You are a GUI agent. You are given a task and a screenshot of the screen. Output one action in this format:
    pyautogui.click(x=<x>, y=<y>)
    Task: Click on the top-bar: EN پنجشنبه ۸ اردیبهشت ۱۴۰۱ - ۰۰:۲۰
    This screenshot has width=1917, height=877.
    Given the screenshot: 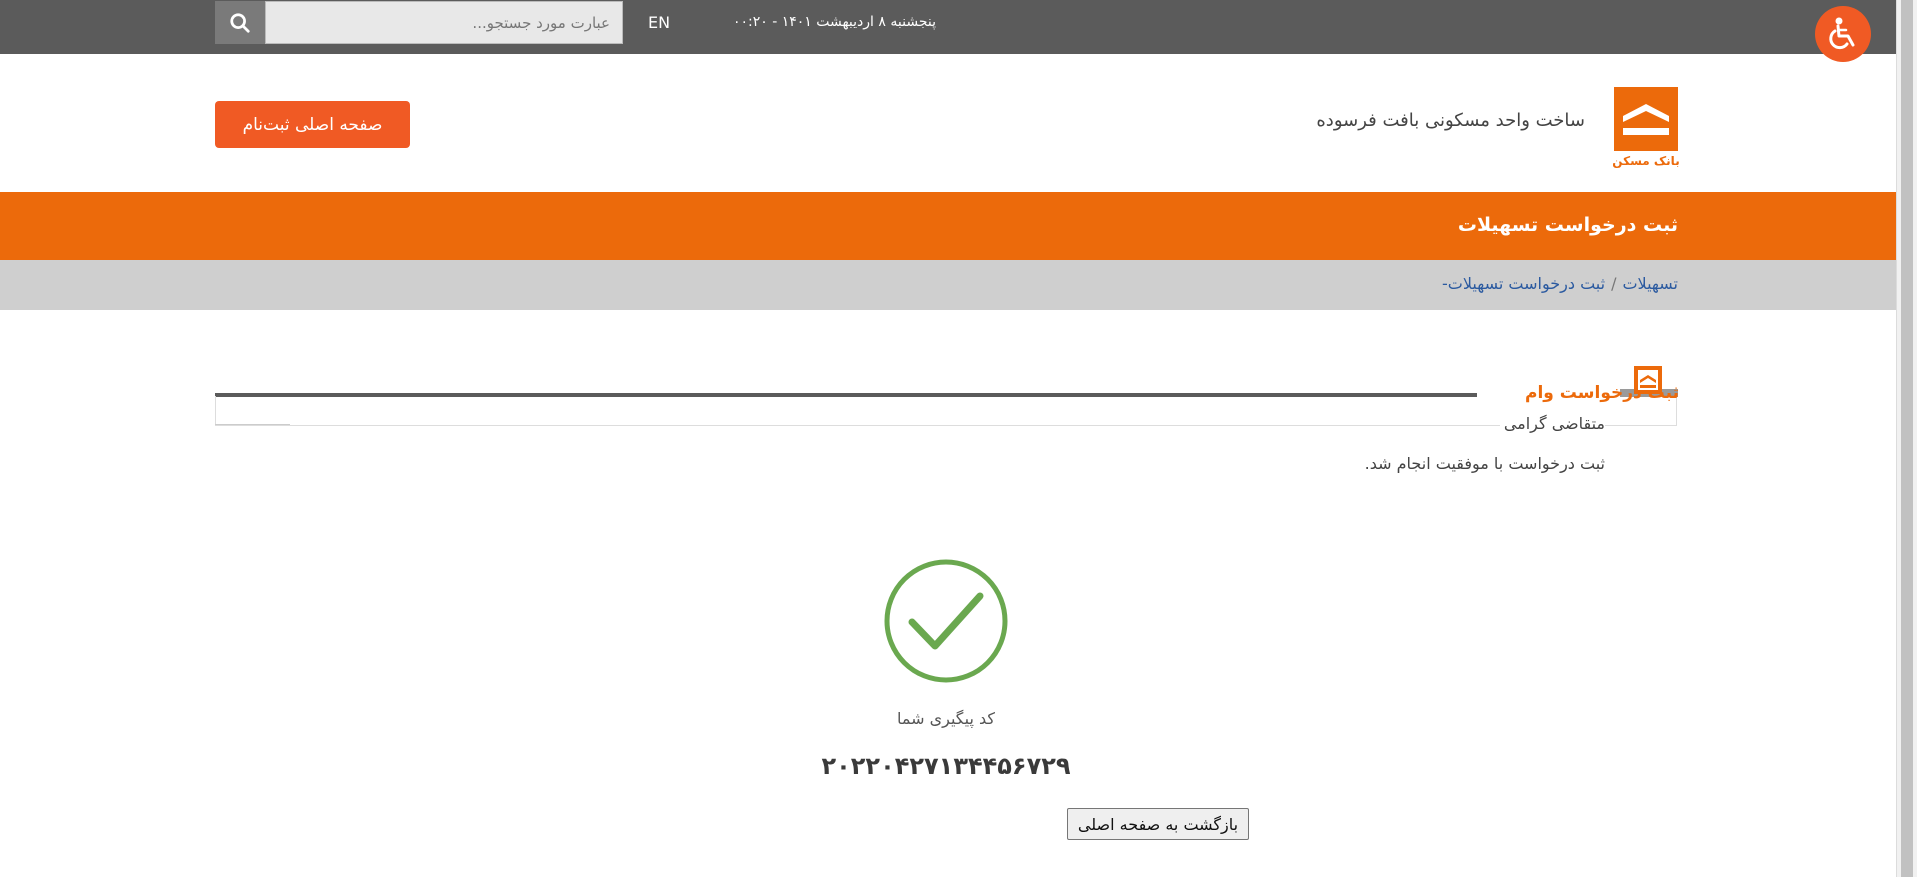 What is the action you would take?
    pyautogui.click(x=948, y=27)
    